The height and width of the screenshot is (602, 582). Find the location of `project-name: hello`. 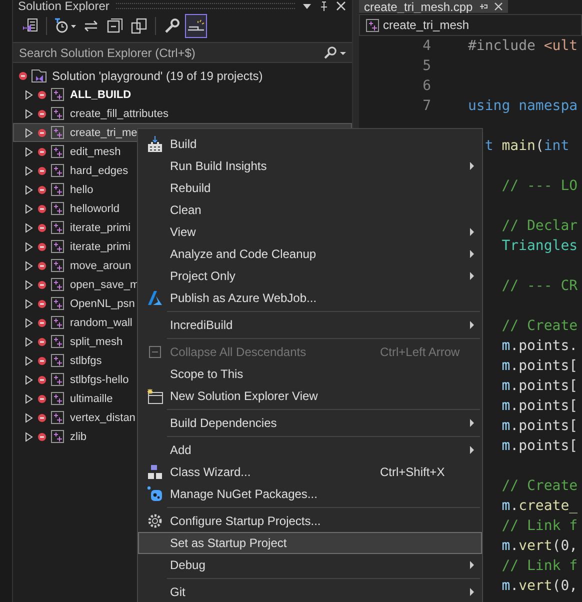

project-name: hello is located at coordinates (82, 190).